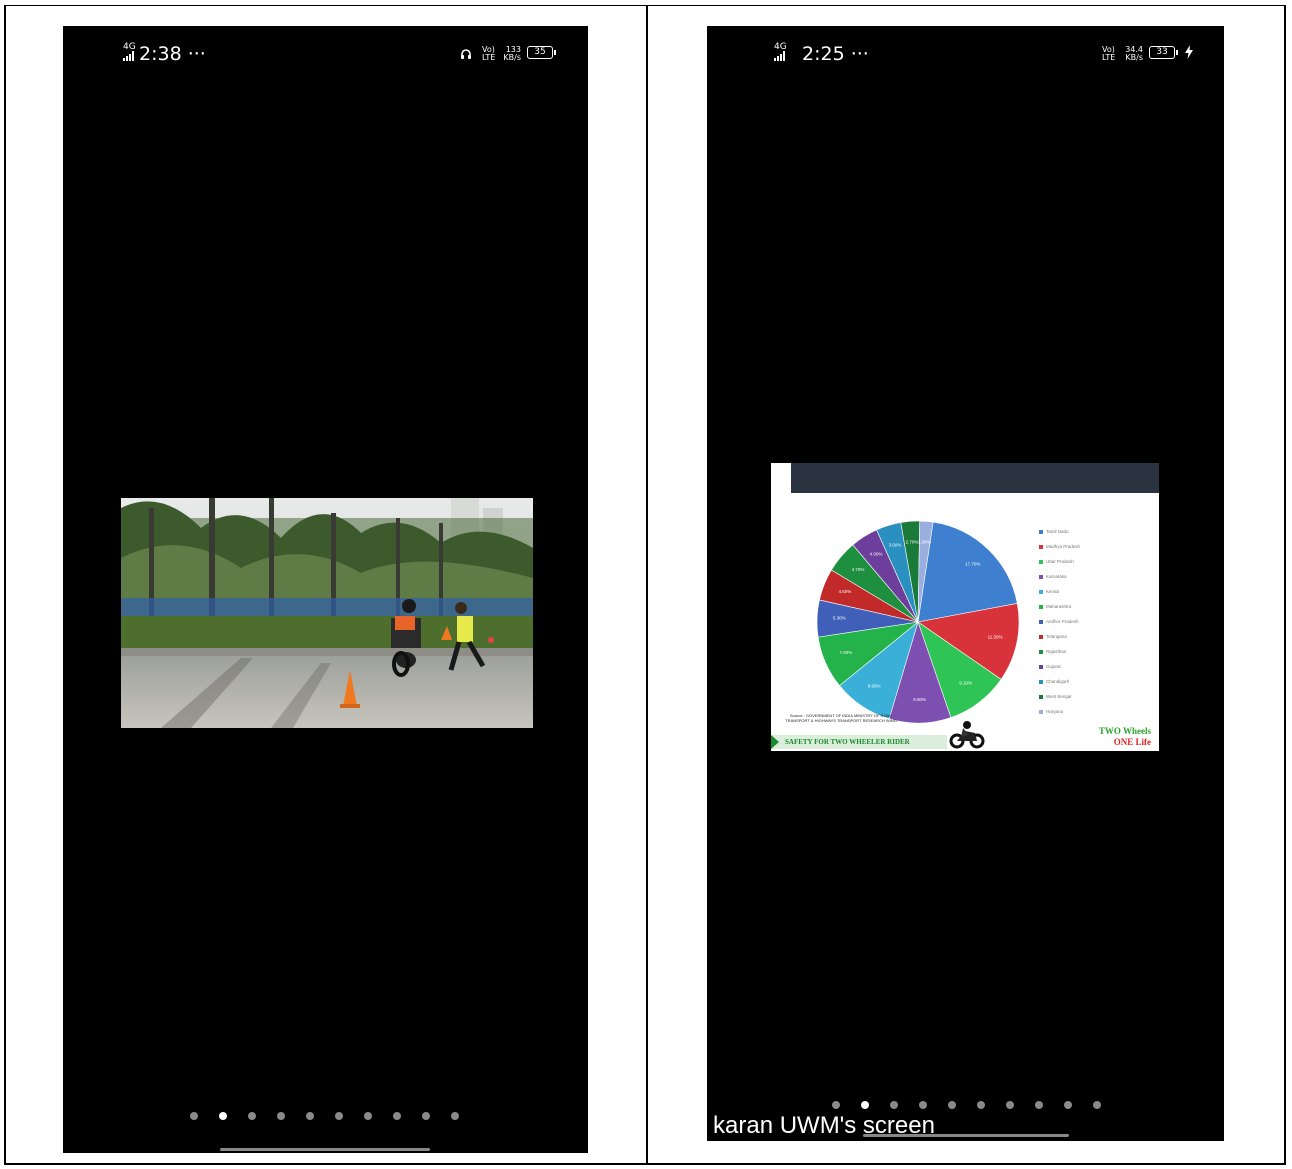 The height and width of the screenshot is (1169, 1292). I want to click on pie-slice-label: 8.90%, so click(919, 699).